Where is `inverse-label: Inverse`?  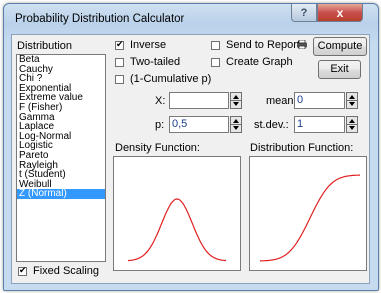
inverse-label: Inverse is located at coordinates (148, 45).